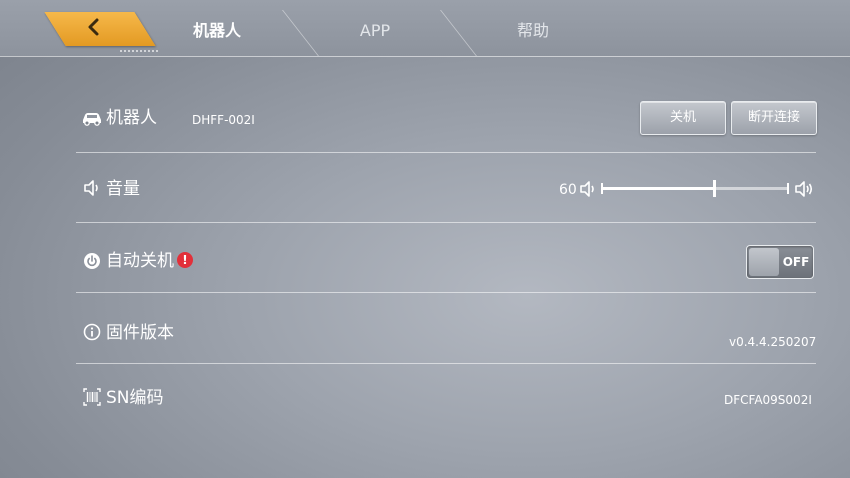 Image resolution: width=850 pixels, height=478 pixels. I want to click on tab-help: 帮助, so click(533, 31).